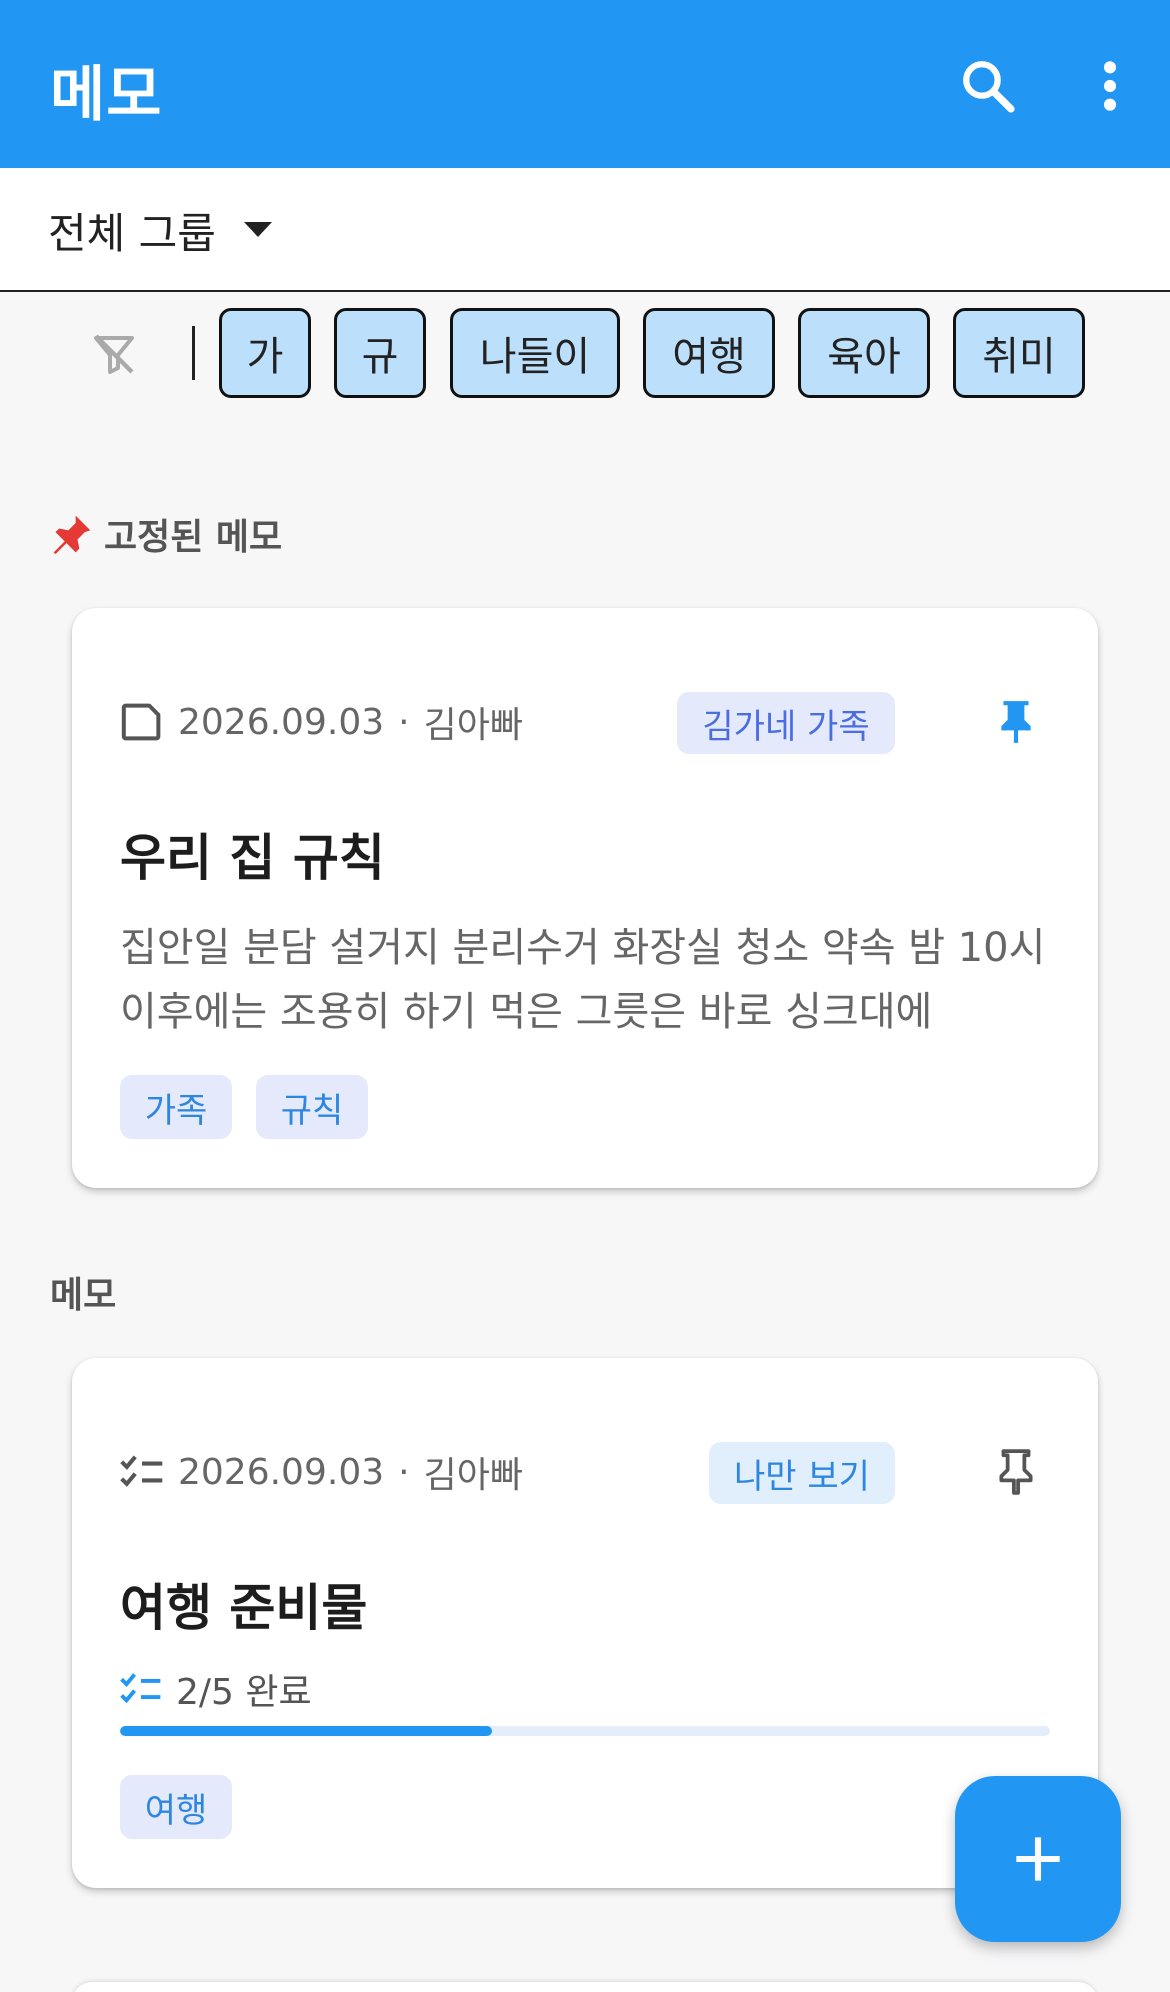  Describe the element at coordinates (380, 353) in the screenshot. I see `tag-chip: 규` at that location.